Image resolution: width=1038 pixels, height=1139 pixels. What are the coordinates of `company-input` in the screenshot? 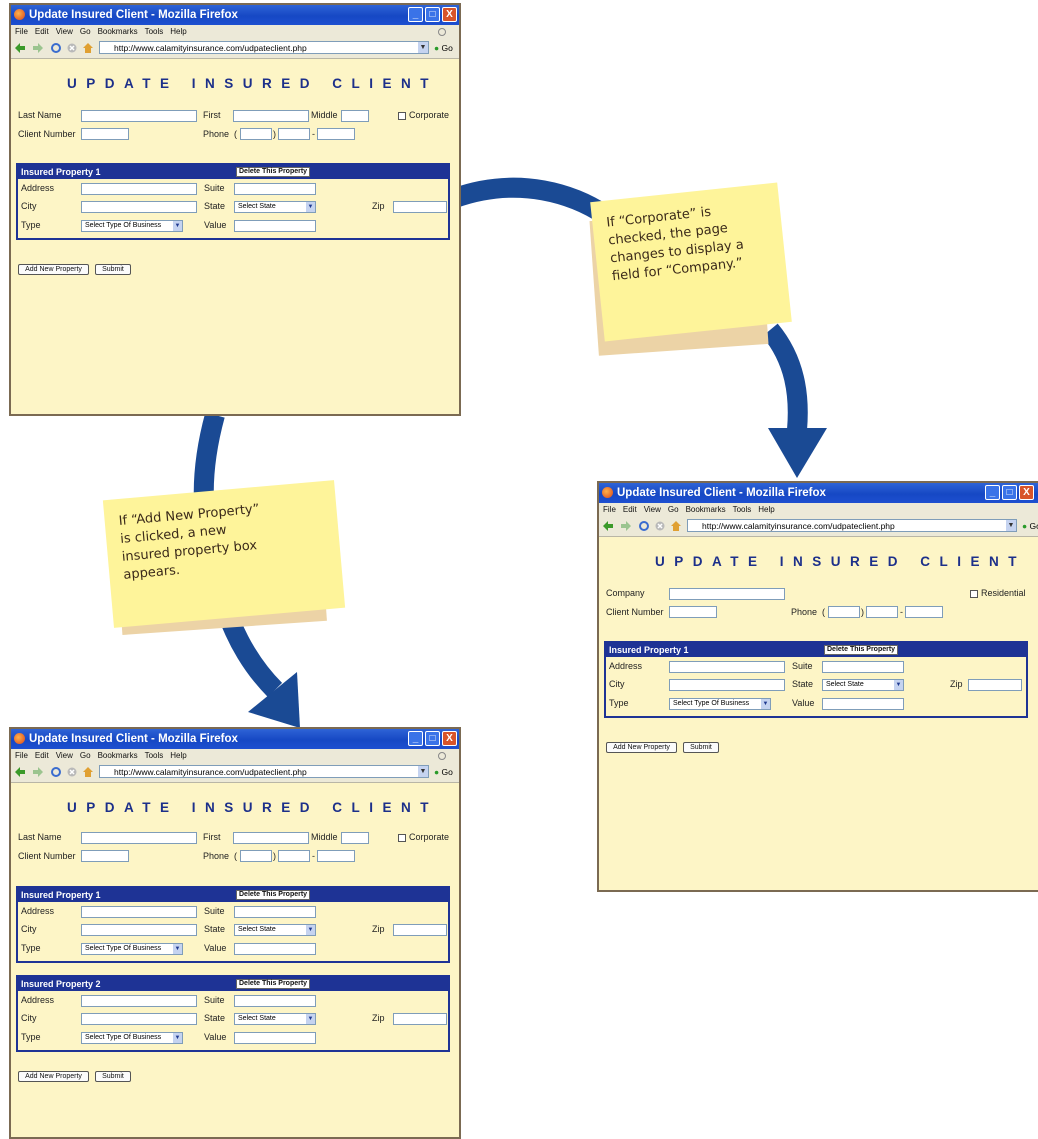 It's located at (727, 594).